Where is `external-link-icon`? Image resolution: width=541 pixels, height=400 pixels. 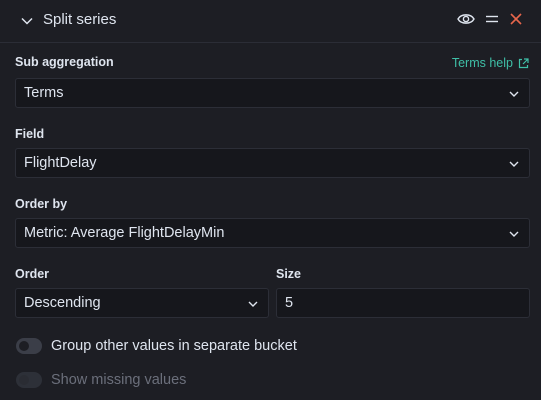
external-link-icon is located at coordinates (523, 62).